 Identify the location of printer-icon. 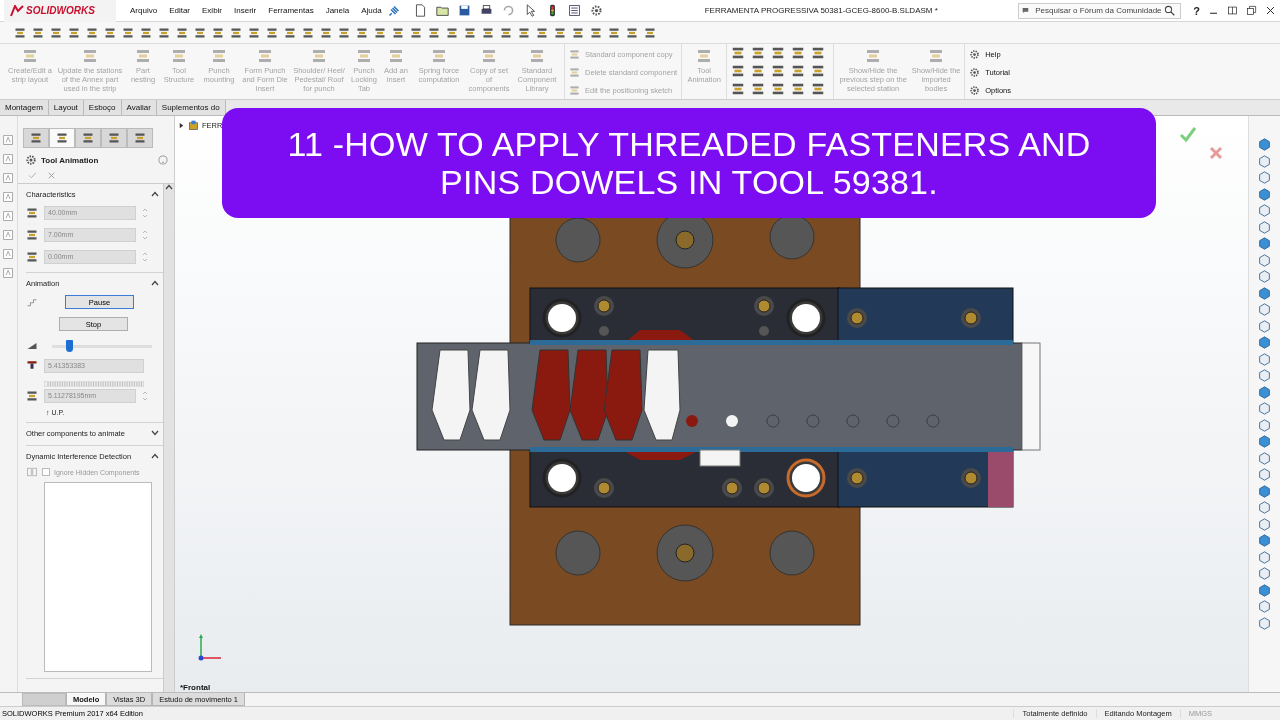
(486, 10).